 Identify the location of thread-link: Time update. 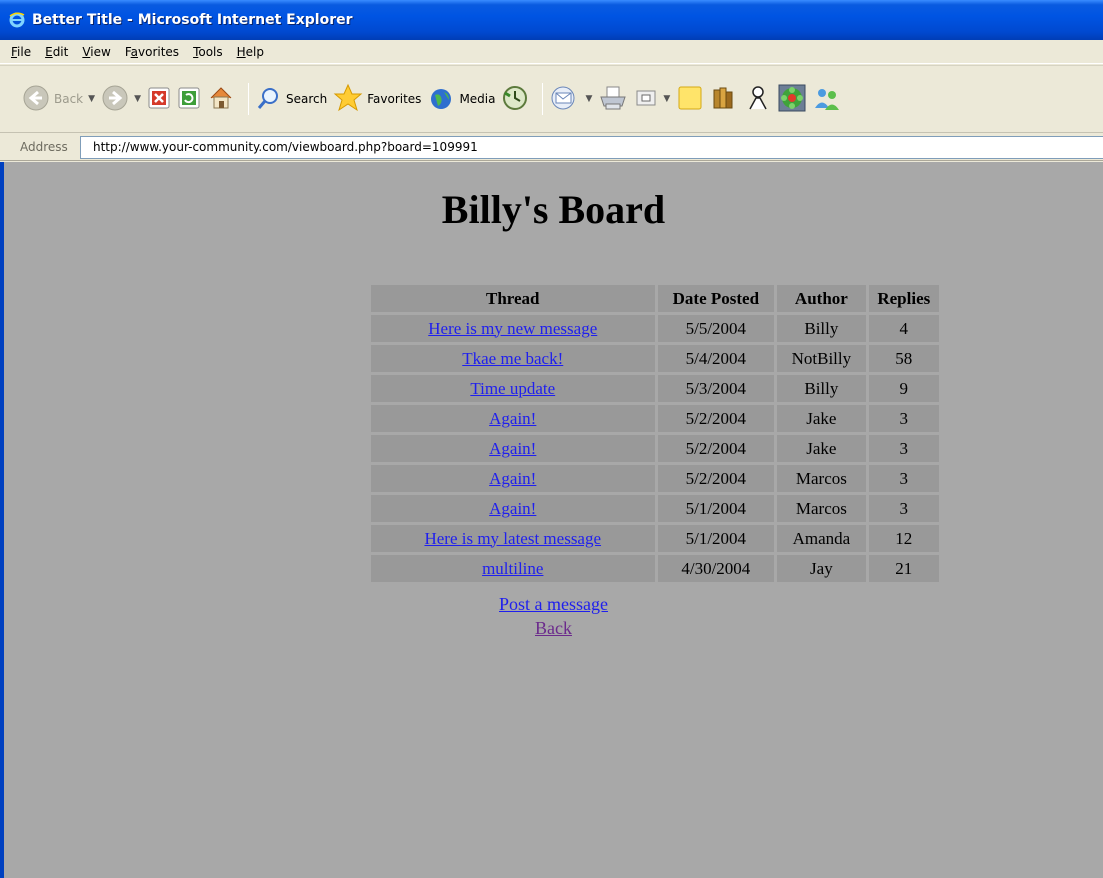
(512, 388).